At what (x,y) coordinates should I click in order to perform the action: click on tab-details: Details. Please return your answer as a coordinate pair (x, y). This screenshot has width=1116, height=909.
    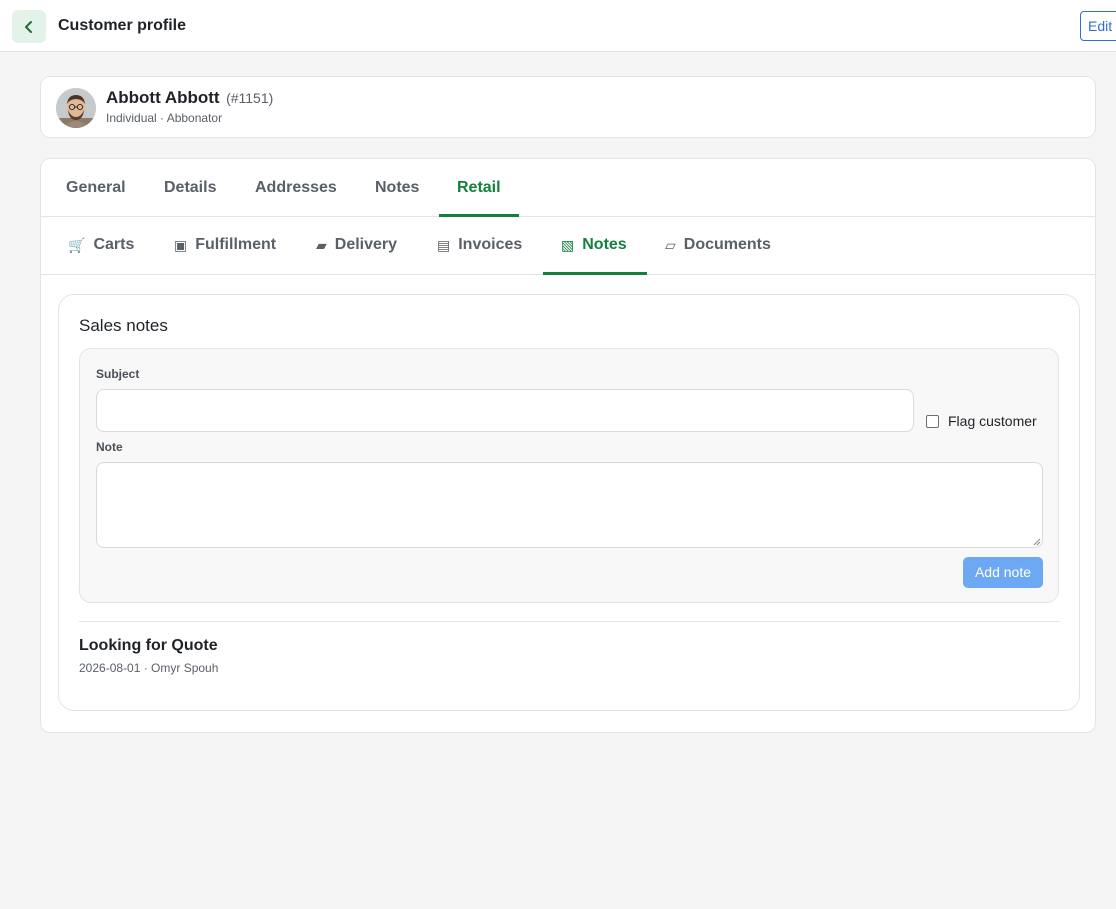
    Looking at the image, I should click on (190, 188).